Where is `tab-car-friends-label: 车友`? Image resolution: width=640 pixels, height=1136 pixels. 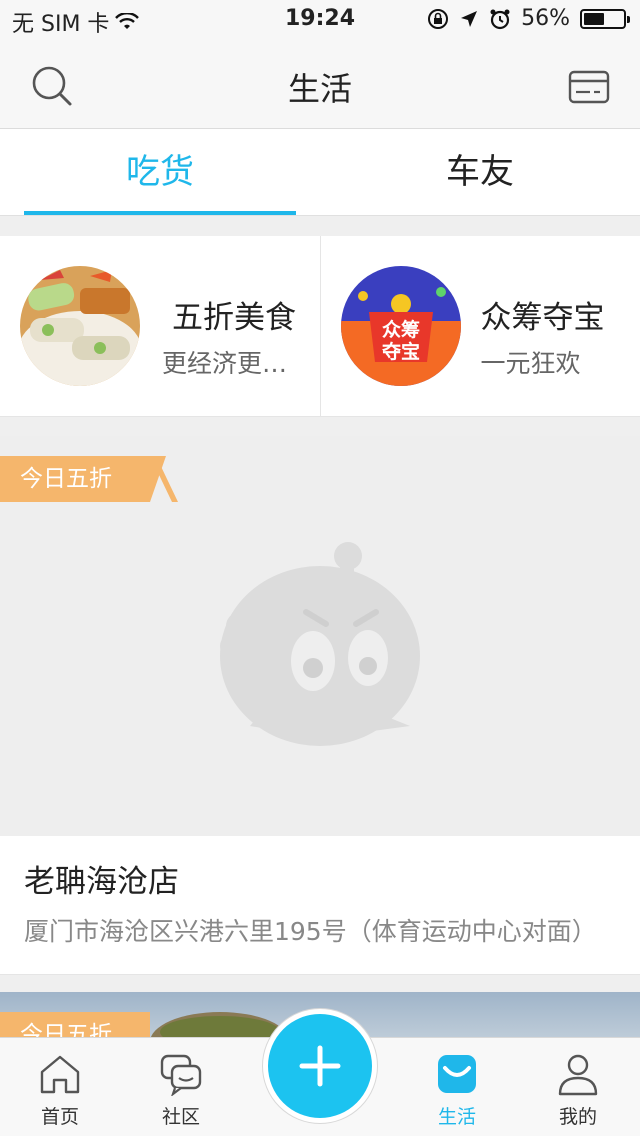 tab-car-friends-label: 车友 is located at coordinates (480, 172).